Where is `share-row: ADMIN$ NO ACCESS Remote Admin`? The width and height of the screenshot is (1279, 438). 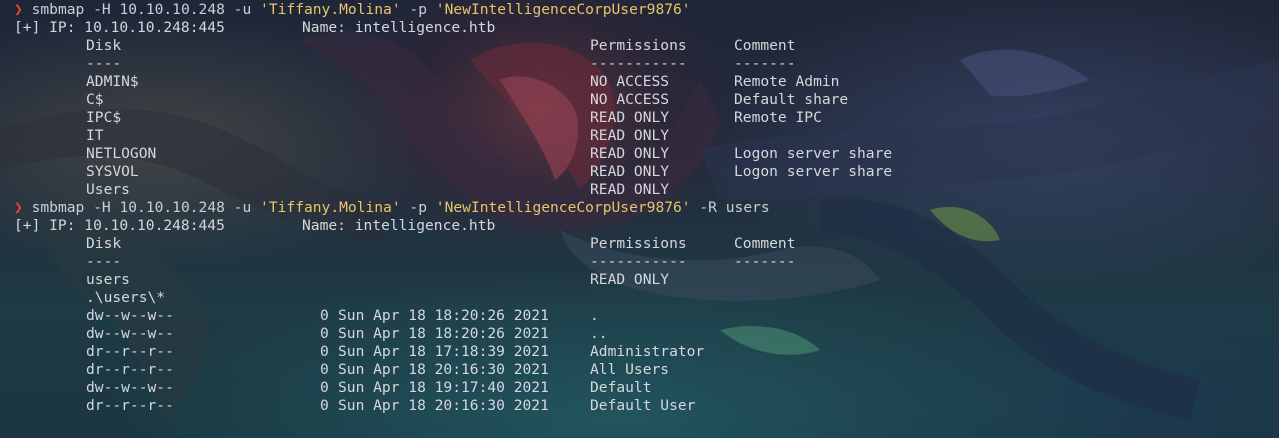 share-row: ADMIN$ NO ACCESS Remote Admin is located at coordinates (639, 82).